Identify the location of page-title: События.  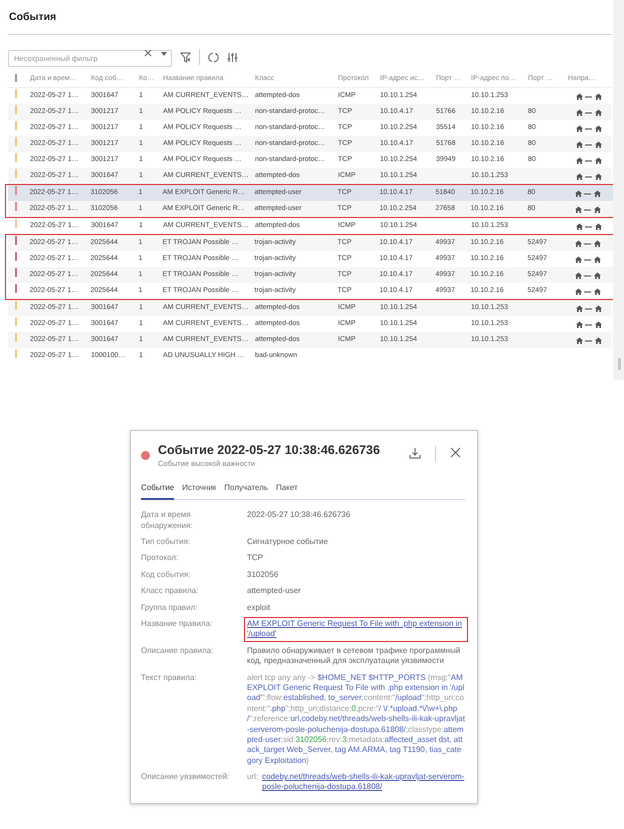
(310, 17).